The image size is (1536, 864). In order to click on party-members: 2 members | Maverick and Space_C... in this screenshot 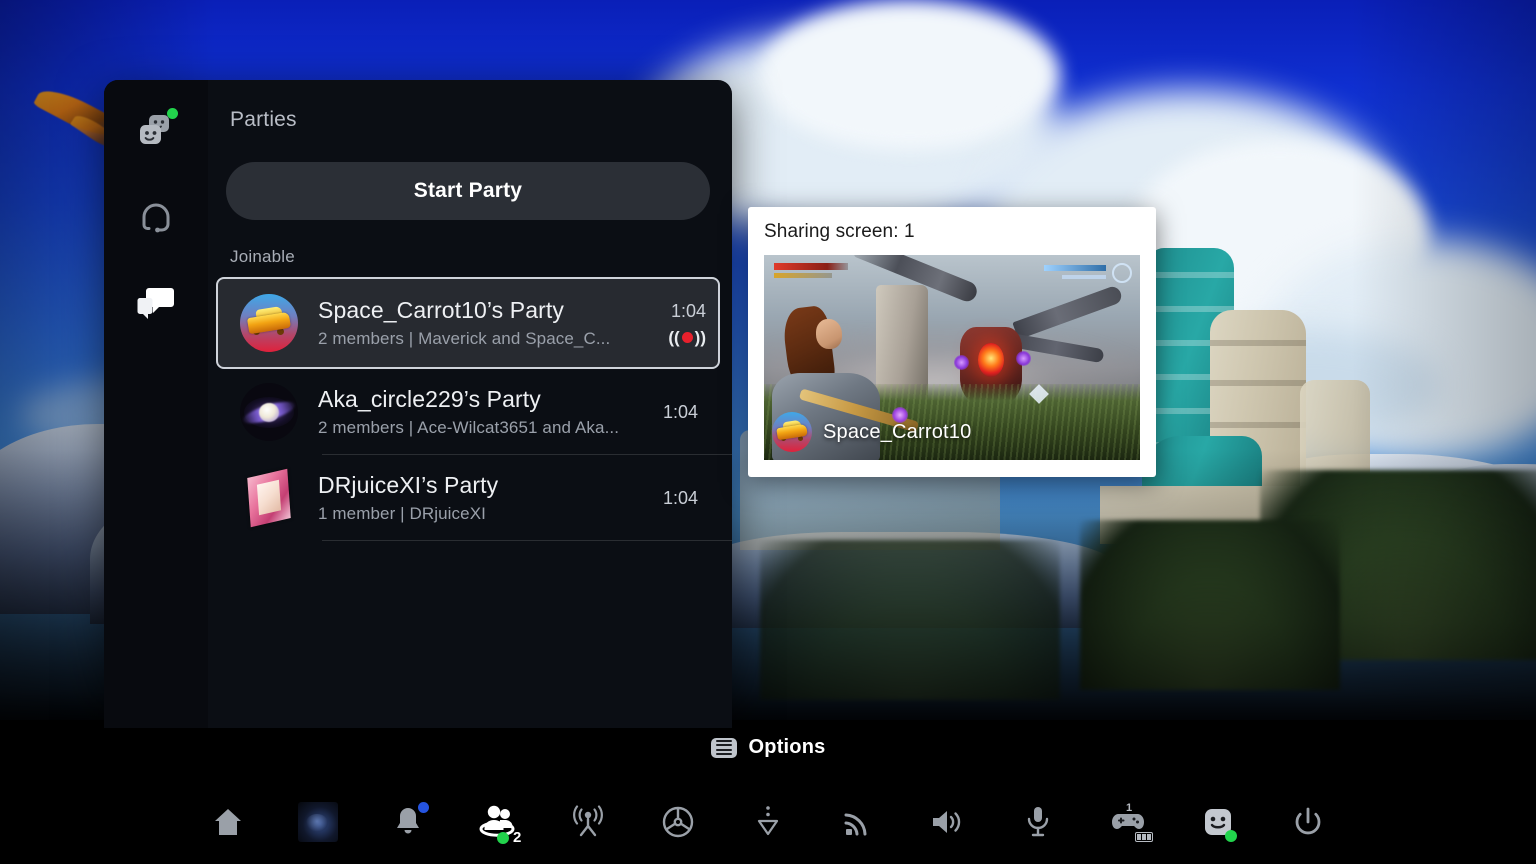, I will do `click(464, 338)`.